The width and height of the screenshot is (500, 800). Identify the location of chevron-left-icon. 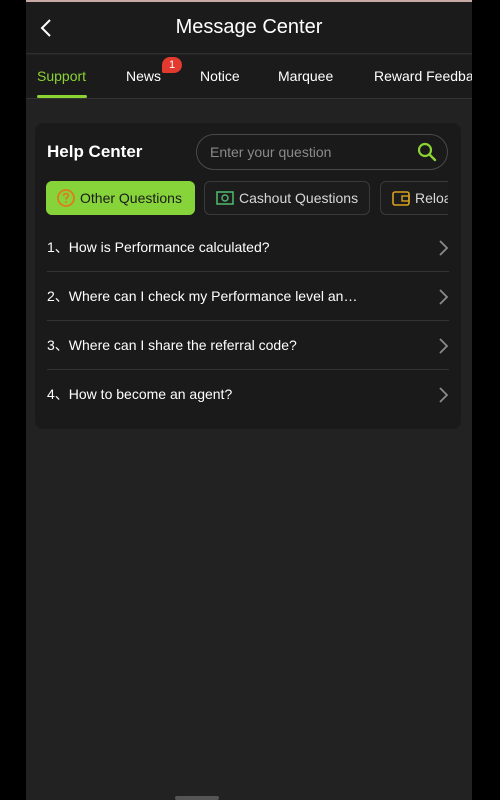
(45, 28).